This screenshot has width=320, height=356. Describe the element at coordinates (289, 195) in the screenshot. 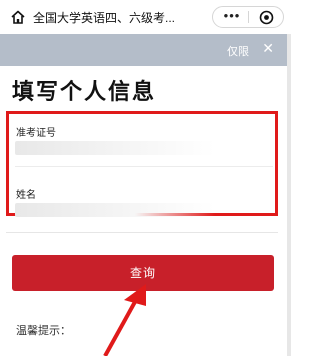

I see `scroll-edge` at that location.